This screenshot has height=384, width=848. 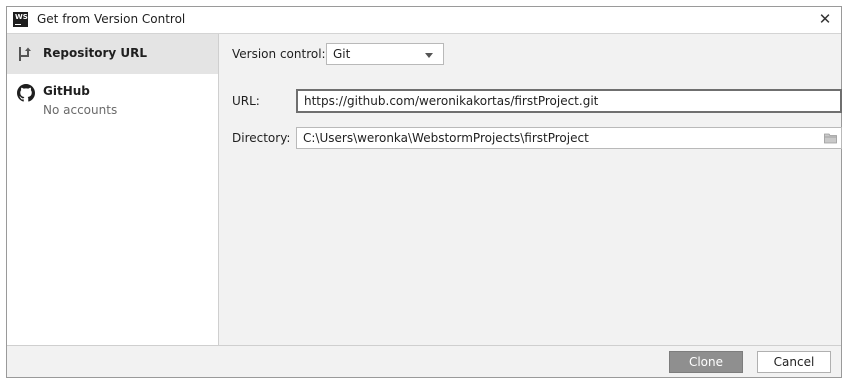 What do you see at coordinates (95, 53) in the screenshot?
I see `sidebar-item-label: Repository URL` at bounding box center [95, 53].